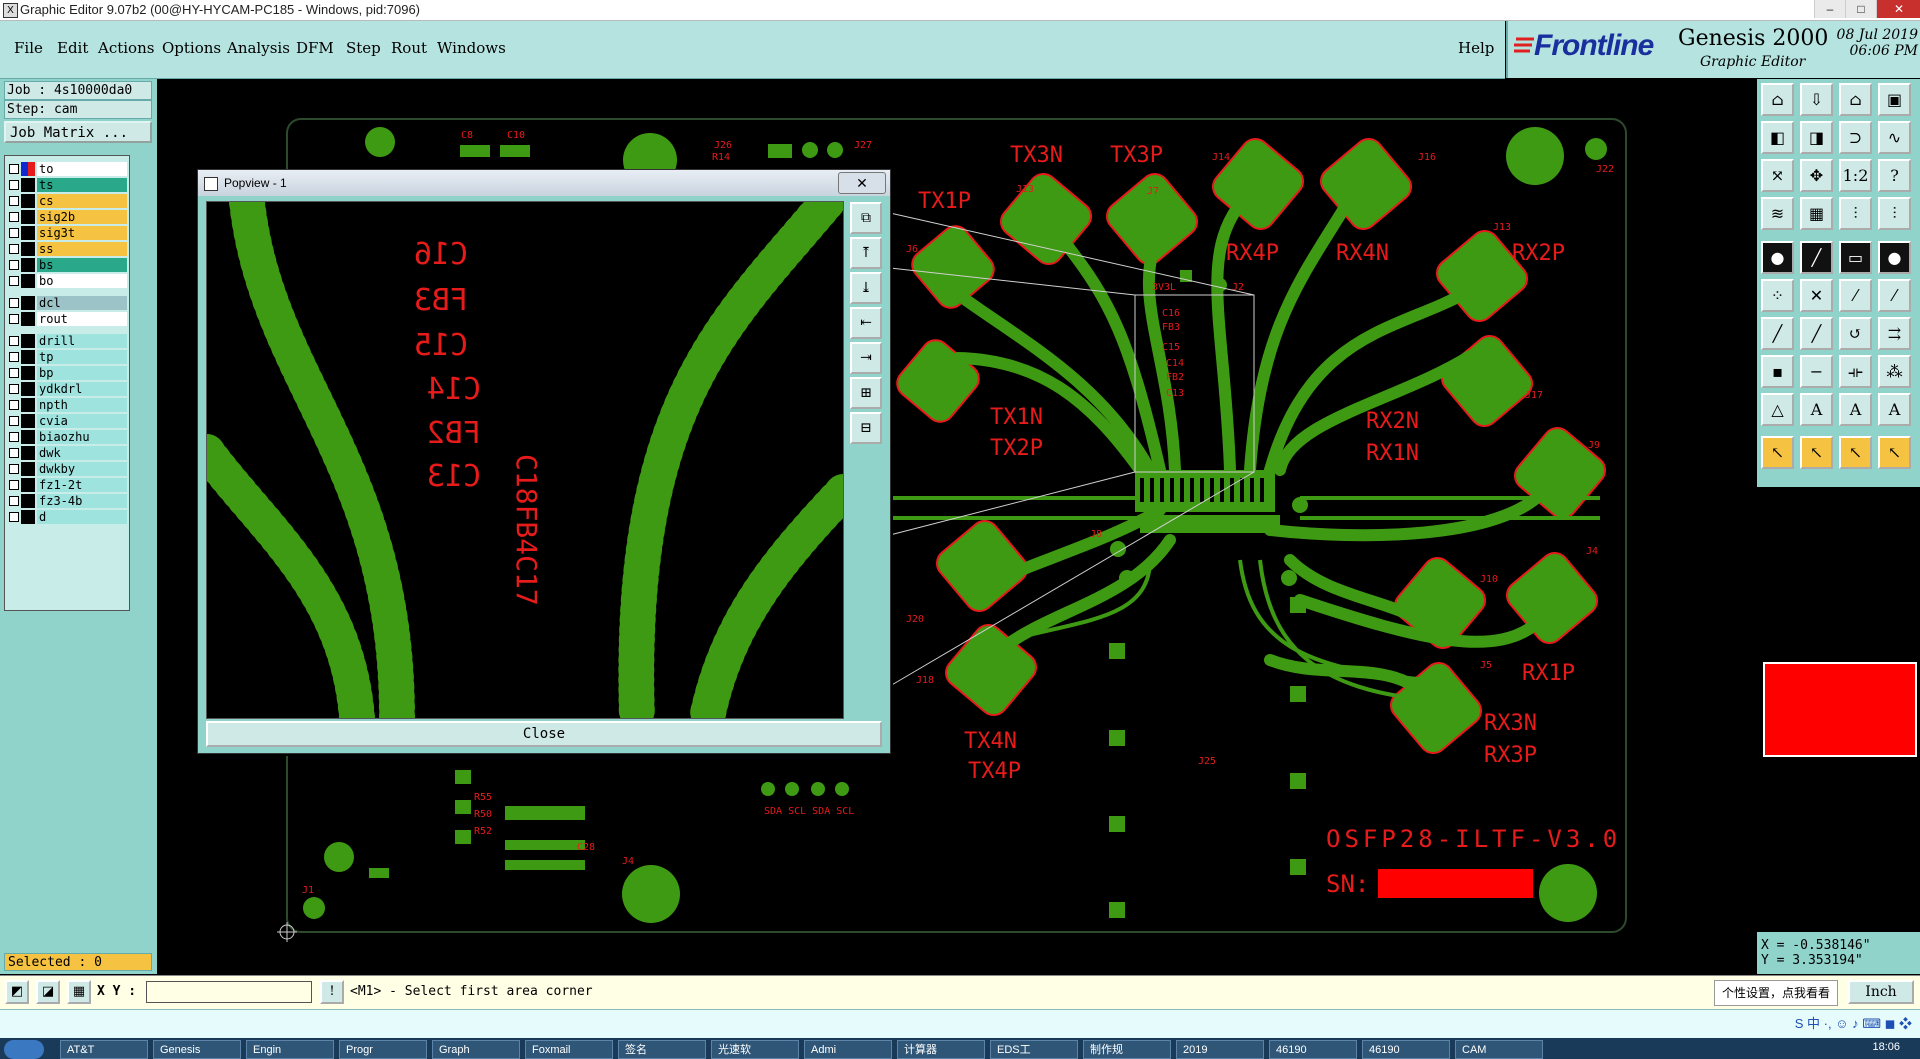  Describe the element at coordinates (755, 1049) in the screenshot. I see `taskbar-item: 光速软` at that location.